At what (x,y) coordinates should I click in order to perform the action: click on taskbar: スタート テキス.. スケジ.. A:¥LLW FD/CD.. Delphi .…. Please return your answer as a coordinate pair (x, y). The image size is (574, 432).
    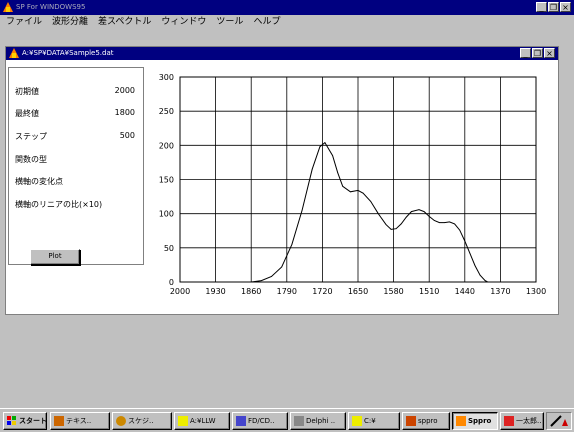
    Looking at the image, I should click on (287, 420).